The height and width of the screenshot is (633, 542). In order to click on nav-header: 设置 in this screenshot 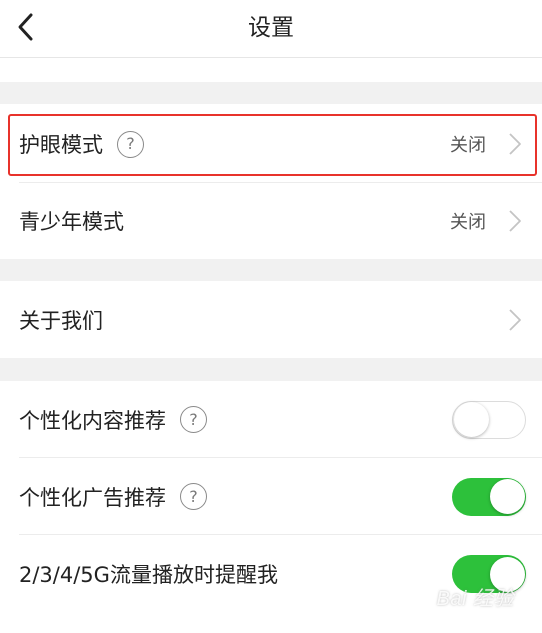, I will do `click(271, 29)`.